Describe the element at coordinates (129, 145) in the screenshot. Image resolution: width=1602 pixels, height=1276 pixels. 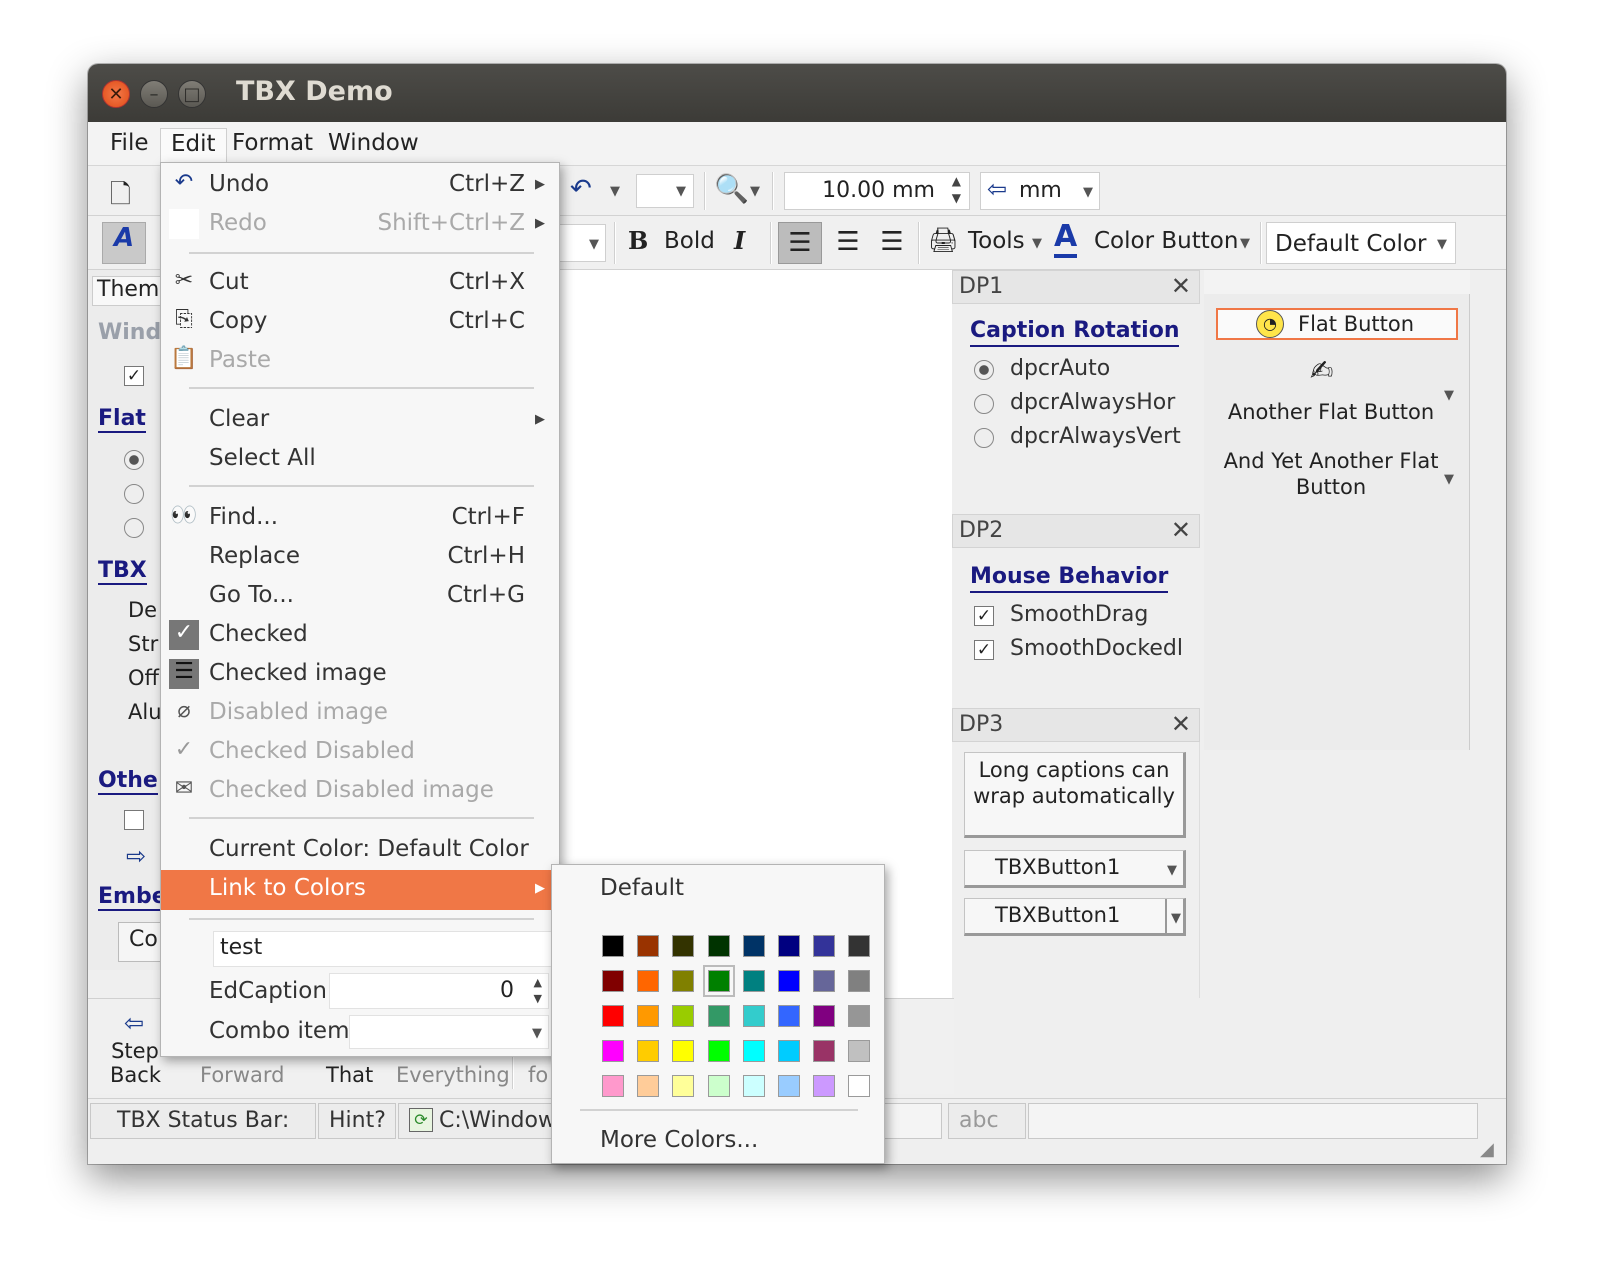
I see `menu-file: File` at that location.